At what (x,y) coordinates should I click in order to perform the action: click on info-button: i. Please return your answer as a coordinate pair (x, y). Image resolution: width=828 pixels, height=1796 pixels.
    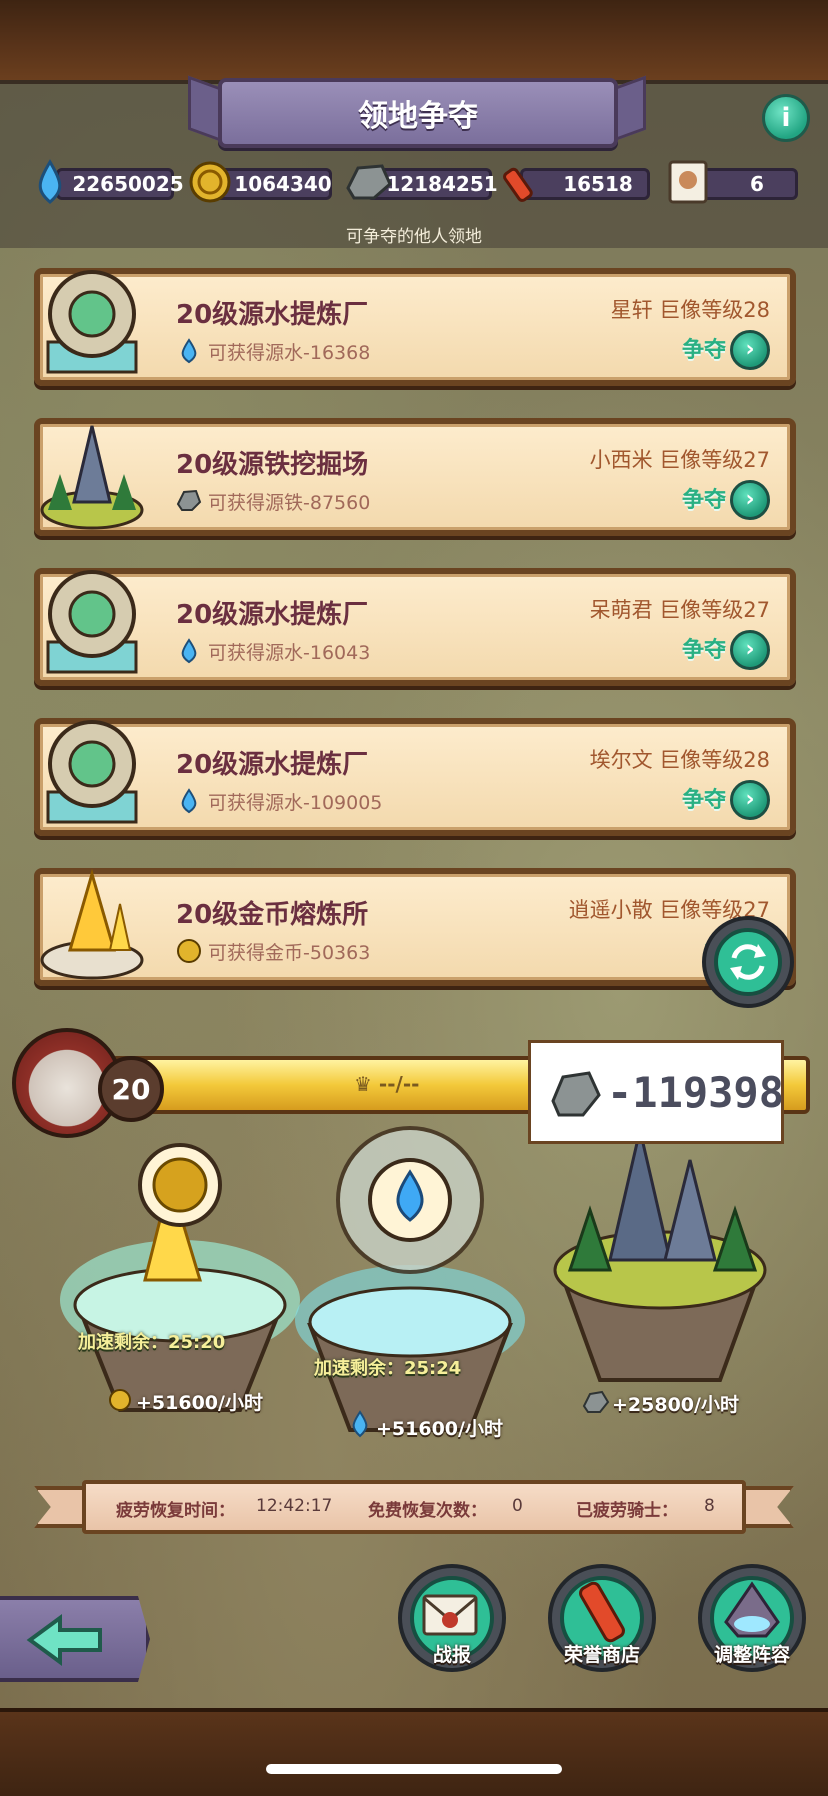
    Looking at the image, I should click on (786, 118).